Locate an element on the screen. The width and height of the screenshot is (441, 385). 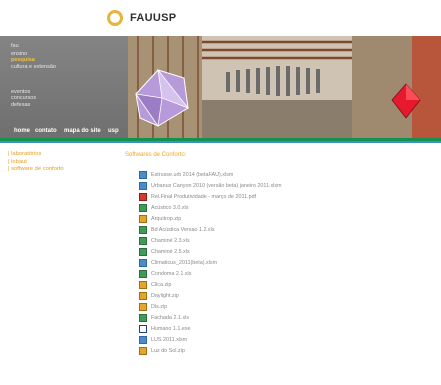
file-item: Estrusse.urb 2014 (betaFAU).xlsm is located at coordinates (210, 174).